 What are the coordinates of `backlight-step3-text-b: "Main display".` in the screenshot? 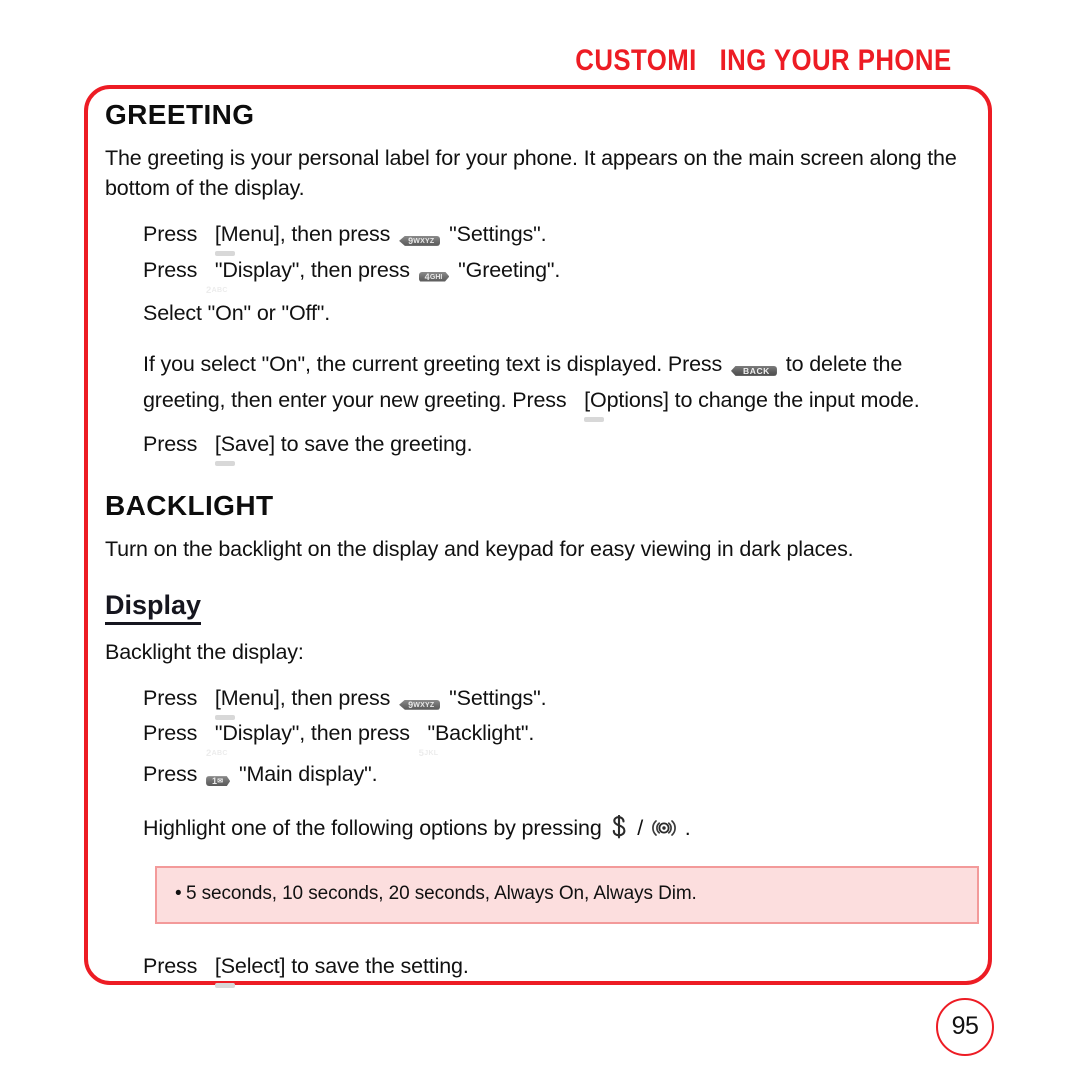 It's located at (308, 774).